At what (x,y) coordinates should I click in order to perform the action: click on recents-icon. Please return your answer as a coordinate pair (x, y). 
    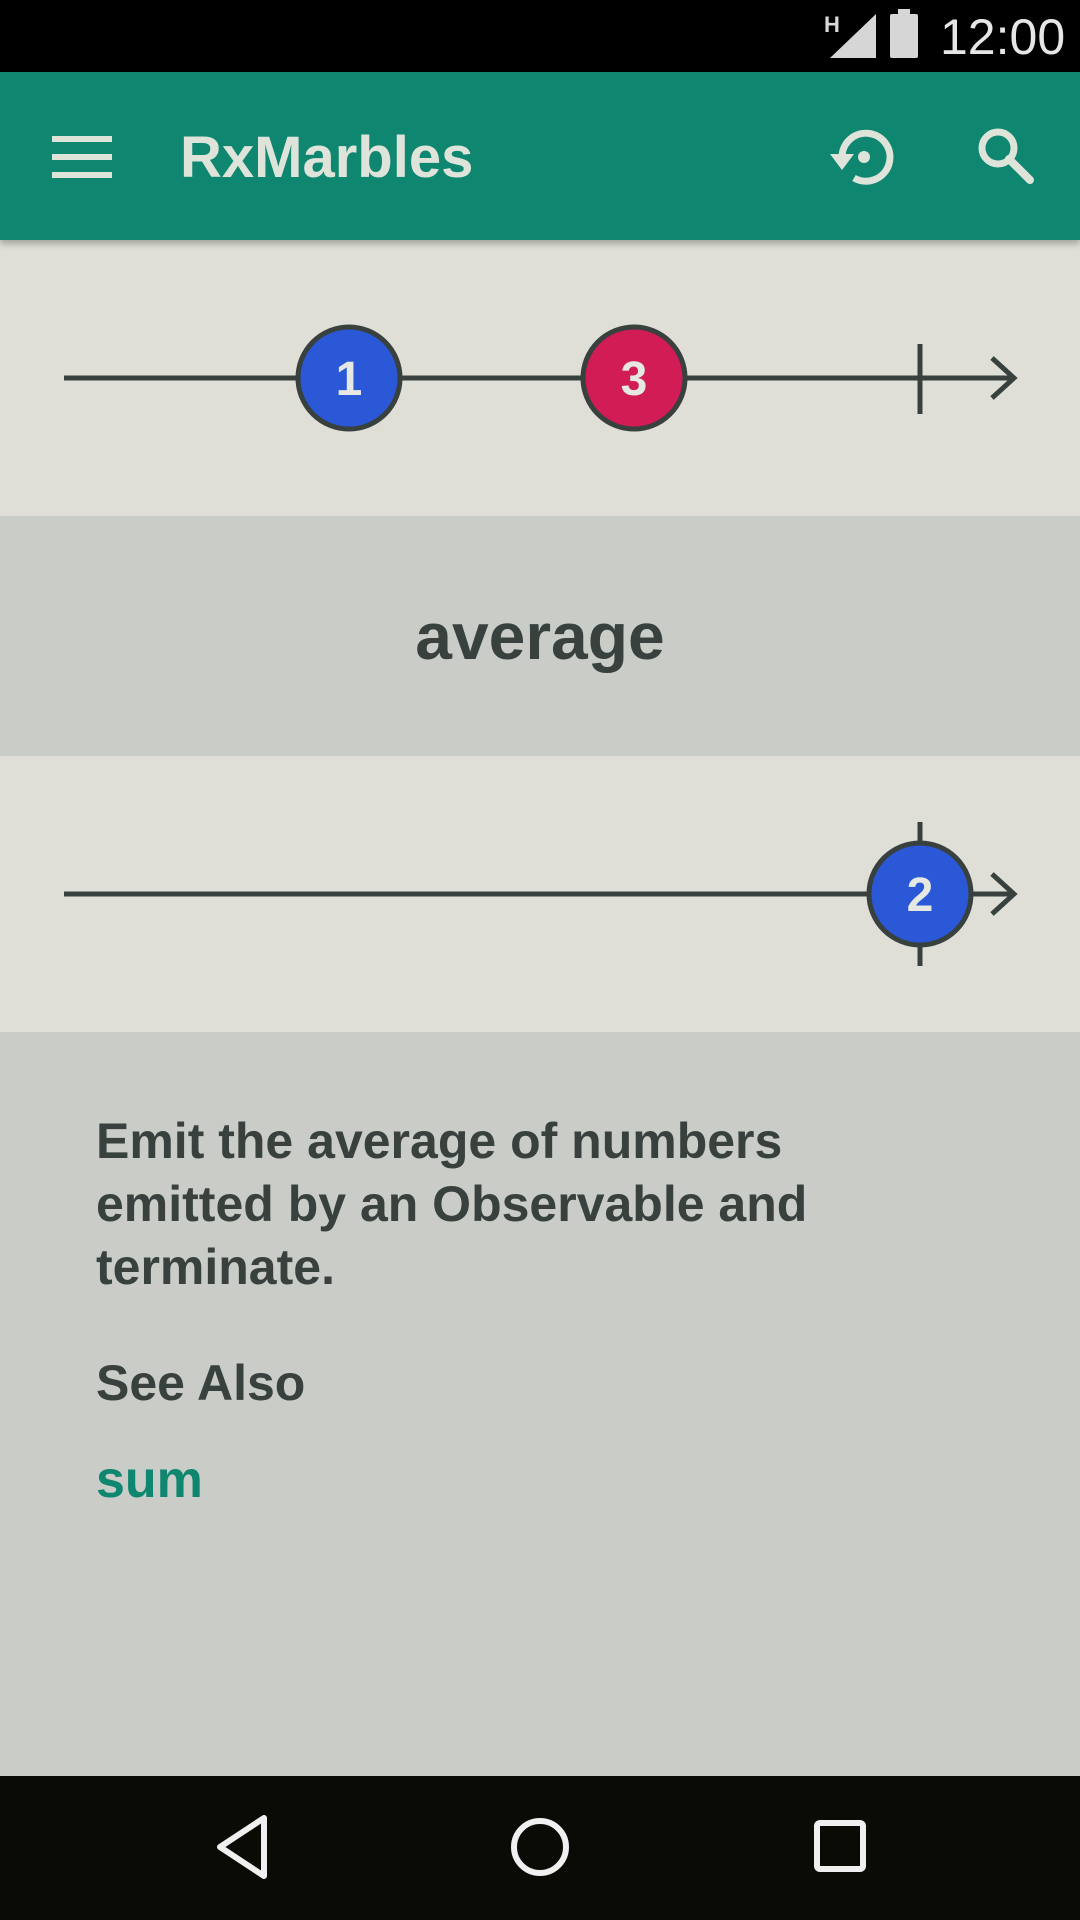
    Looking at the image, I should click on (840, 1847).